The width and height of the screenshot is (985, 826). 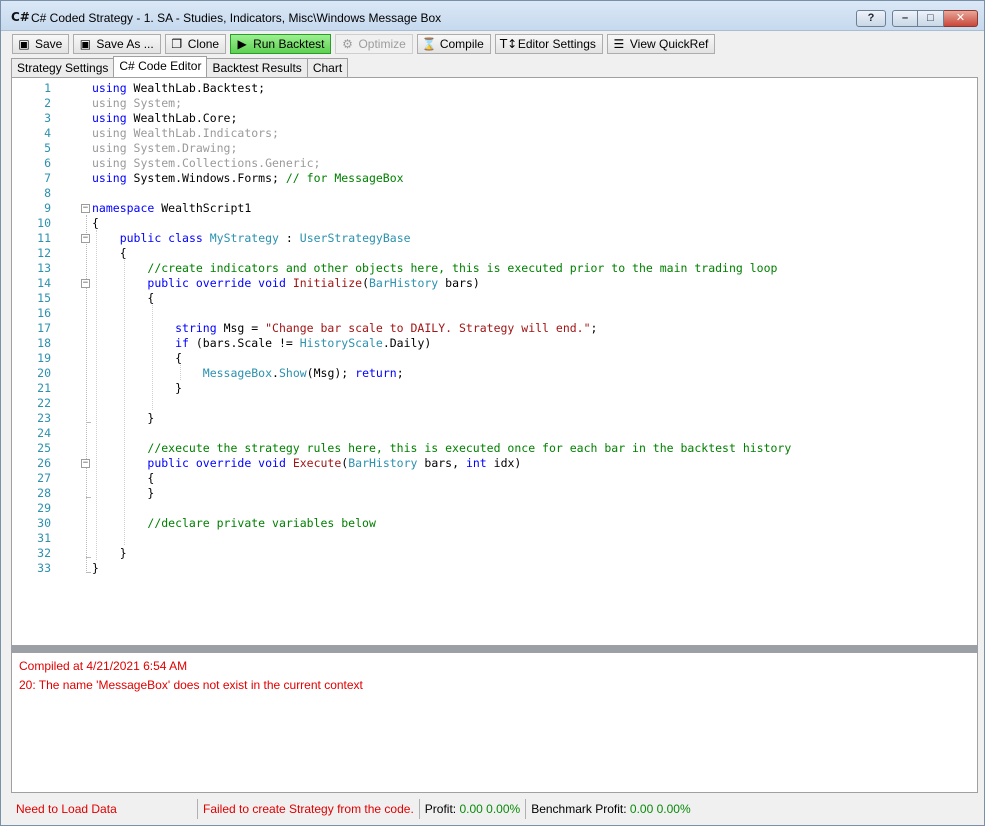 What do you see at coordinates (871, 18) in the screenshot?
I see `help-button: ?` at bounding box center [871, 18].